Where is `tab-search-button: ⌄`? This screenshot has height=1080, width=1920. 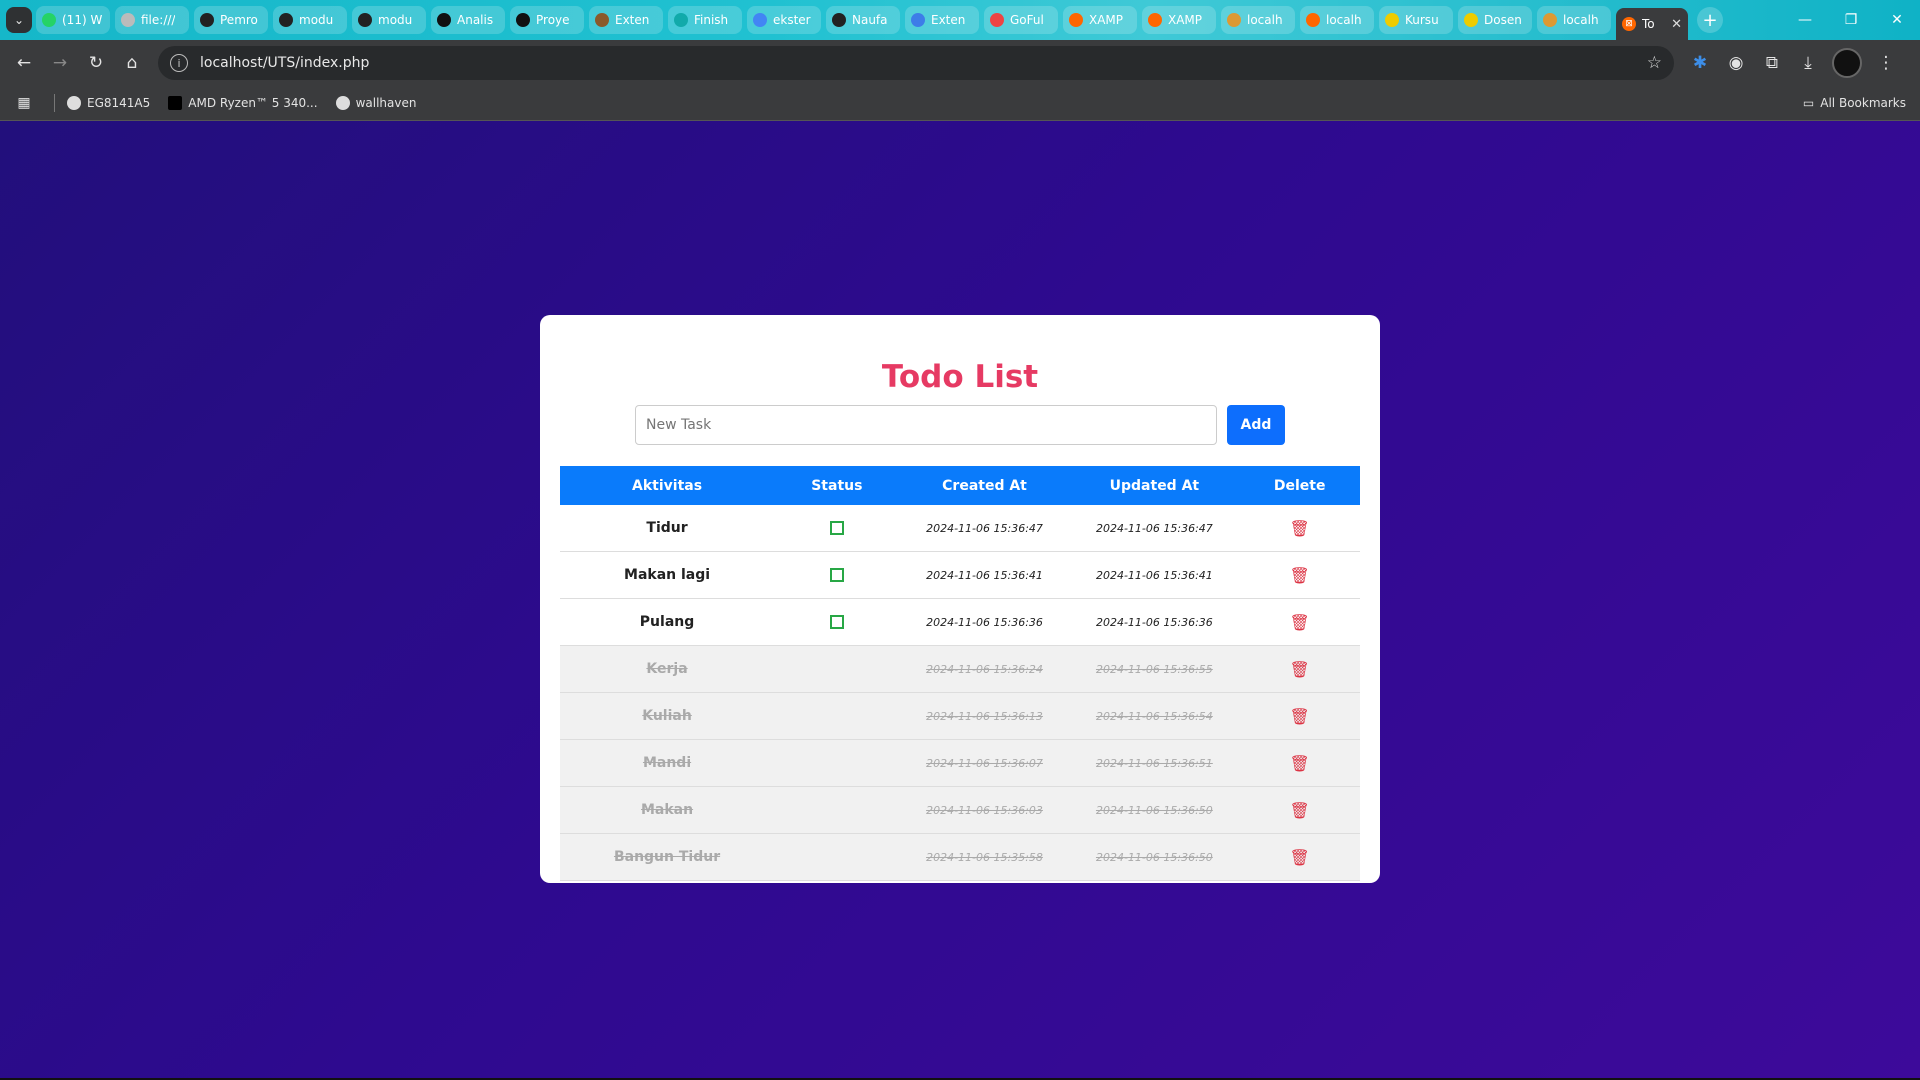
tab-search-button: ⌄ is located at coordinates (19, 20).